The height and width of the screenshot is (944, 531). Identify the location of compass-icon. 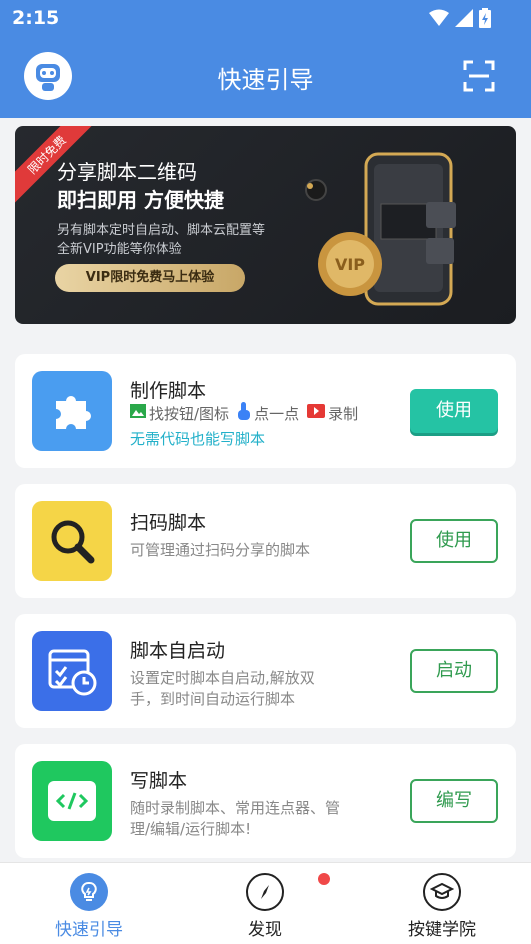
(265, 892).